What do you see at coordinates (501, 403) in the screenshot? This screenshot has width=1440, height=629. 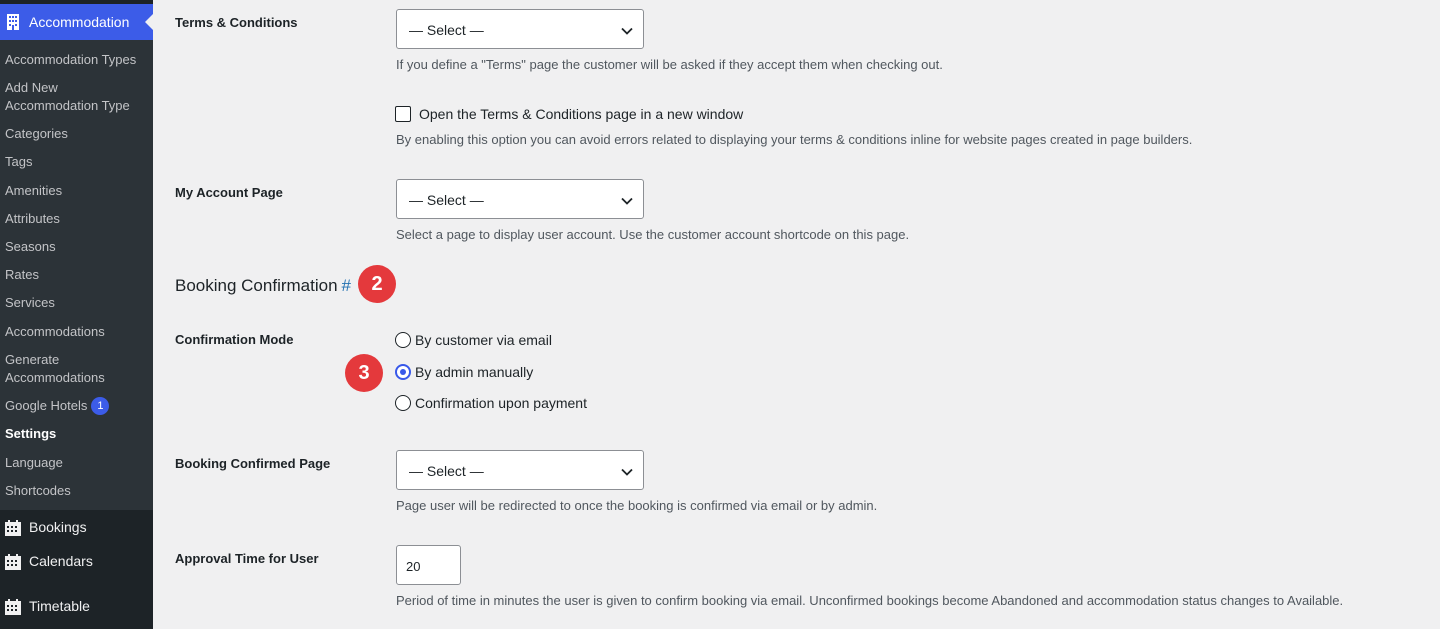 I see `radio-upon-payment-label: Confirmation upon payment` at bounding box center [501, 403].